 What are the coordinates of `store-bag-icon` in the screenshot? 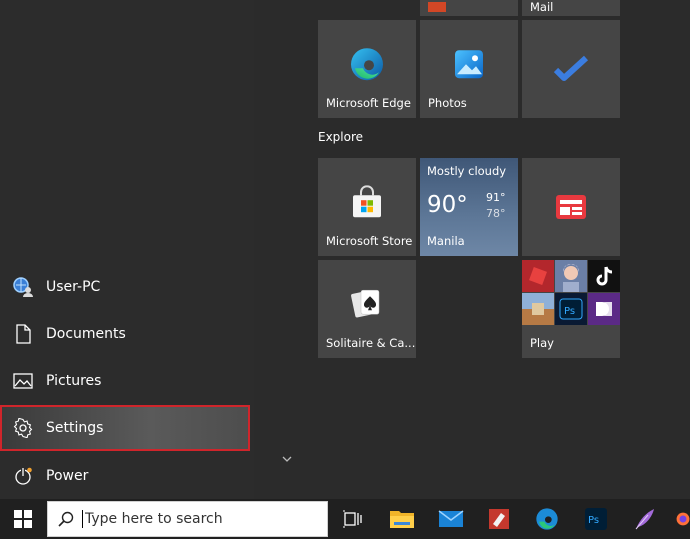 It's located at (367, 202).